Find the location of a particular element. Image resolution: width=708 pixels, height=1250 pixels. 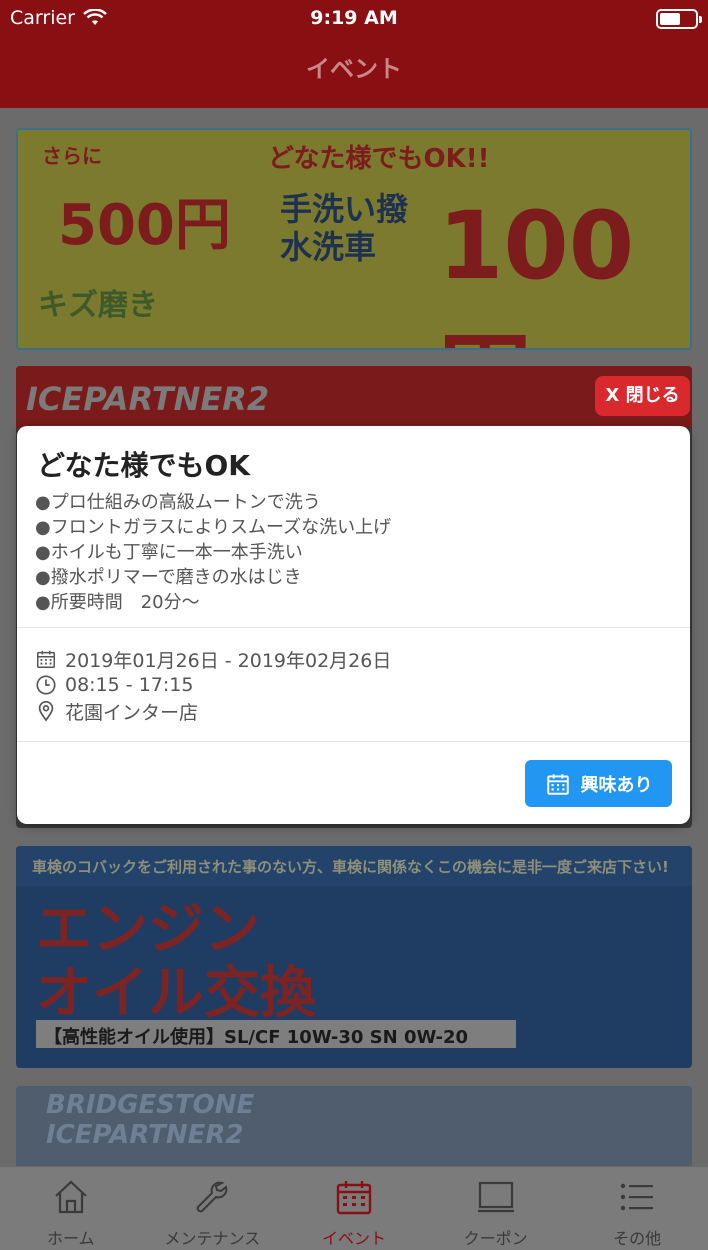

description-line: ●ホイルも丁寧に一本一本手洗い is located at coordinates (169, 552).